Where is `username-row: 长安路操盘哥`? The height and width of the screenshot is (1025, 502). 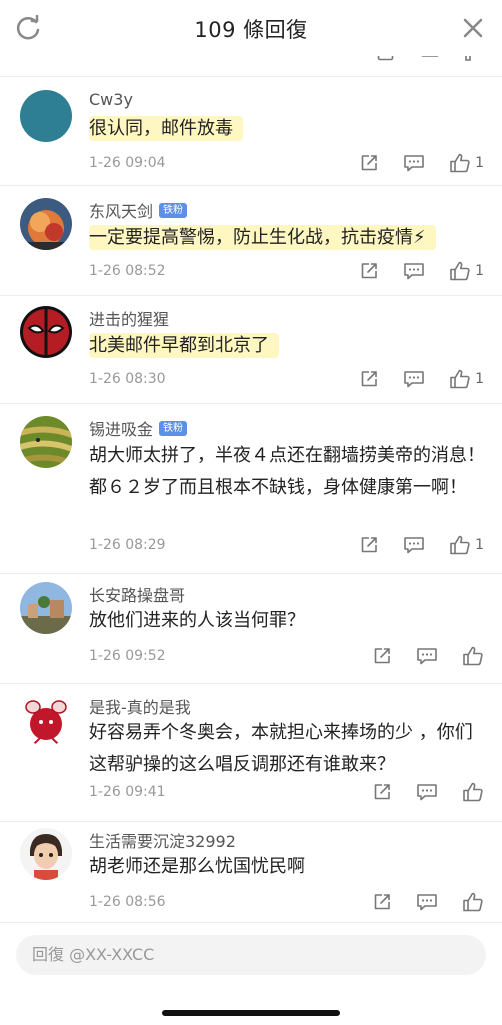 username-row: 长安路操盘哥 is located at coordinates (137, 594).